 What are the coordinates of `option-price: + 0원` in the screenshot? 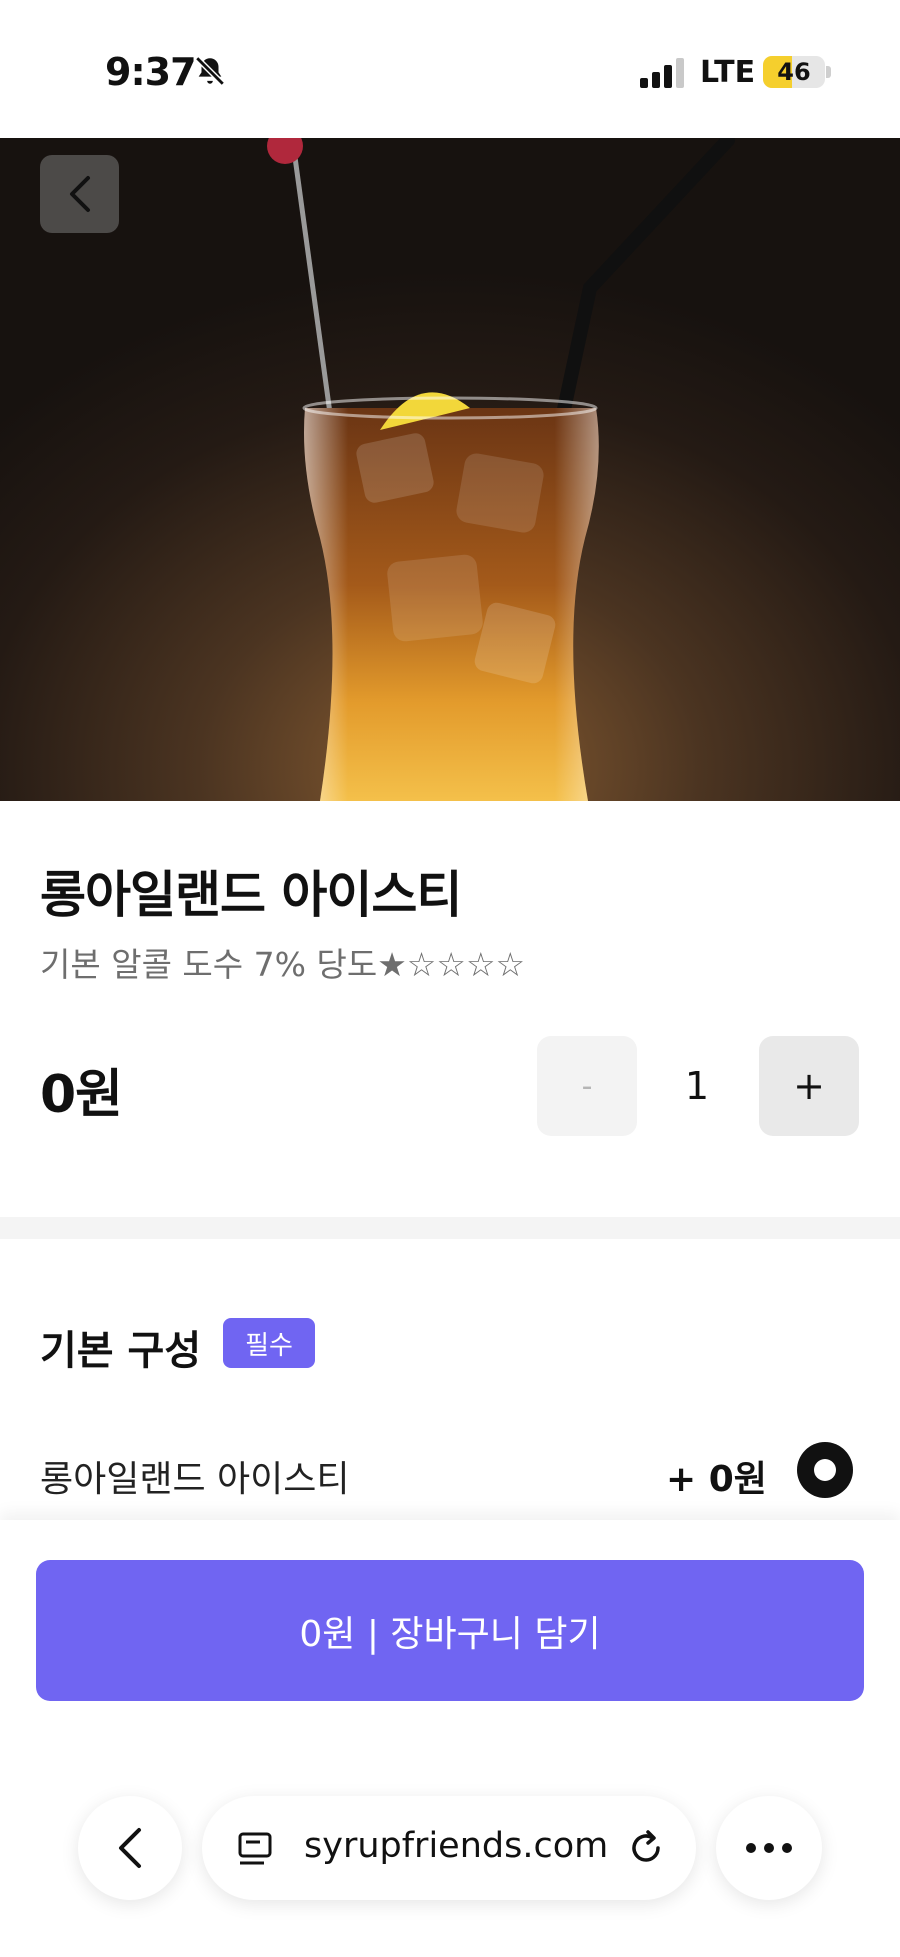 It's located at (716, 1479).